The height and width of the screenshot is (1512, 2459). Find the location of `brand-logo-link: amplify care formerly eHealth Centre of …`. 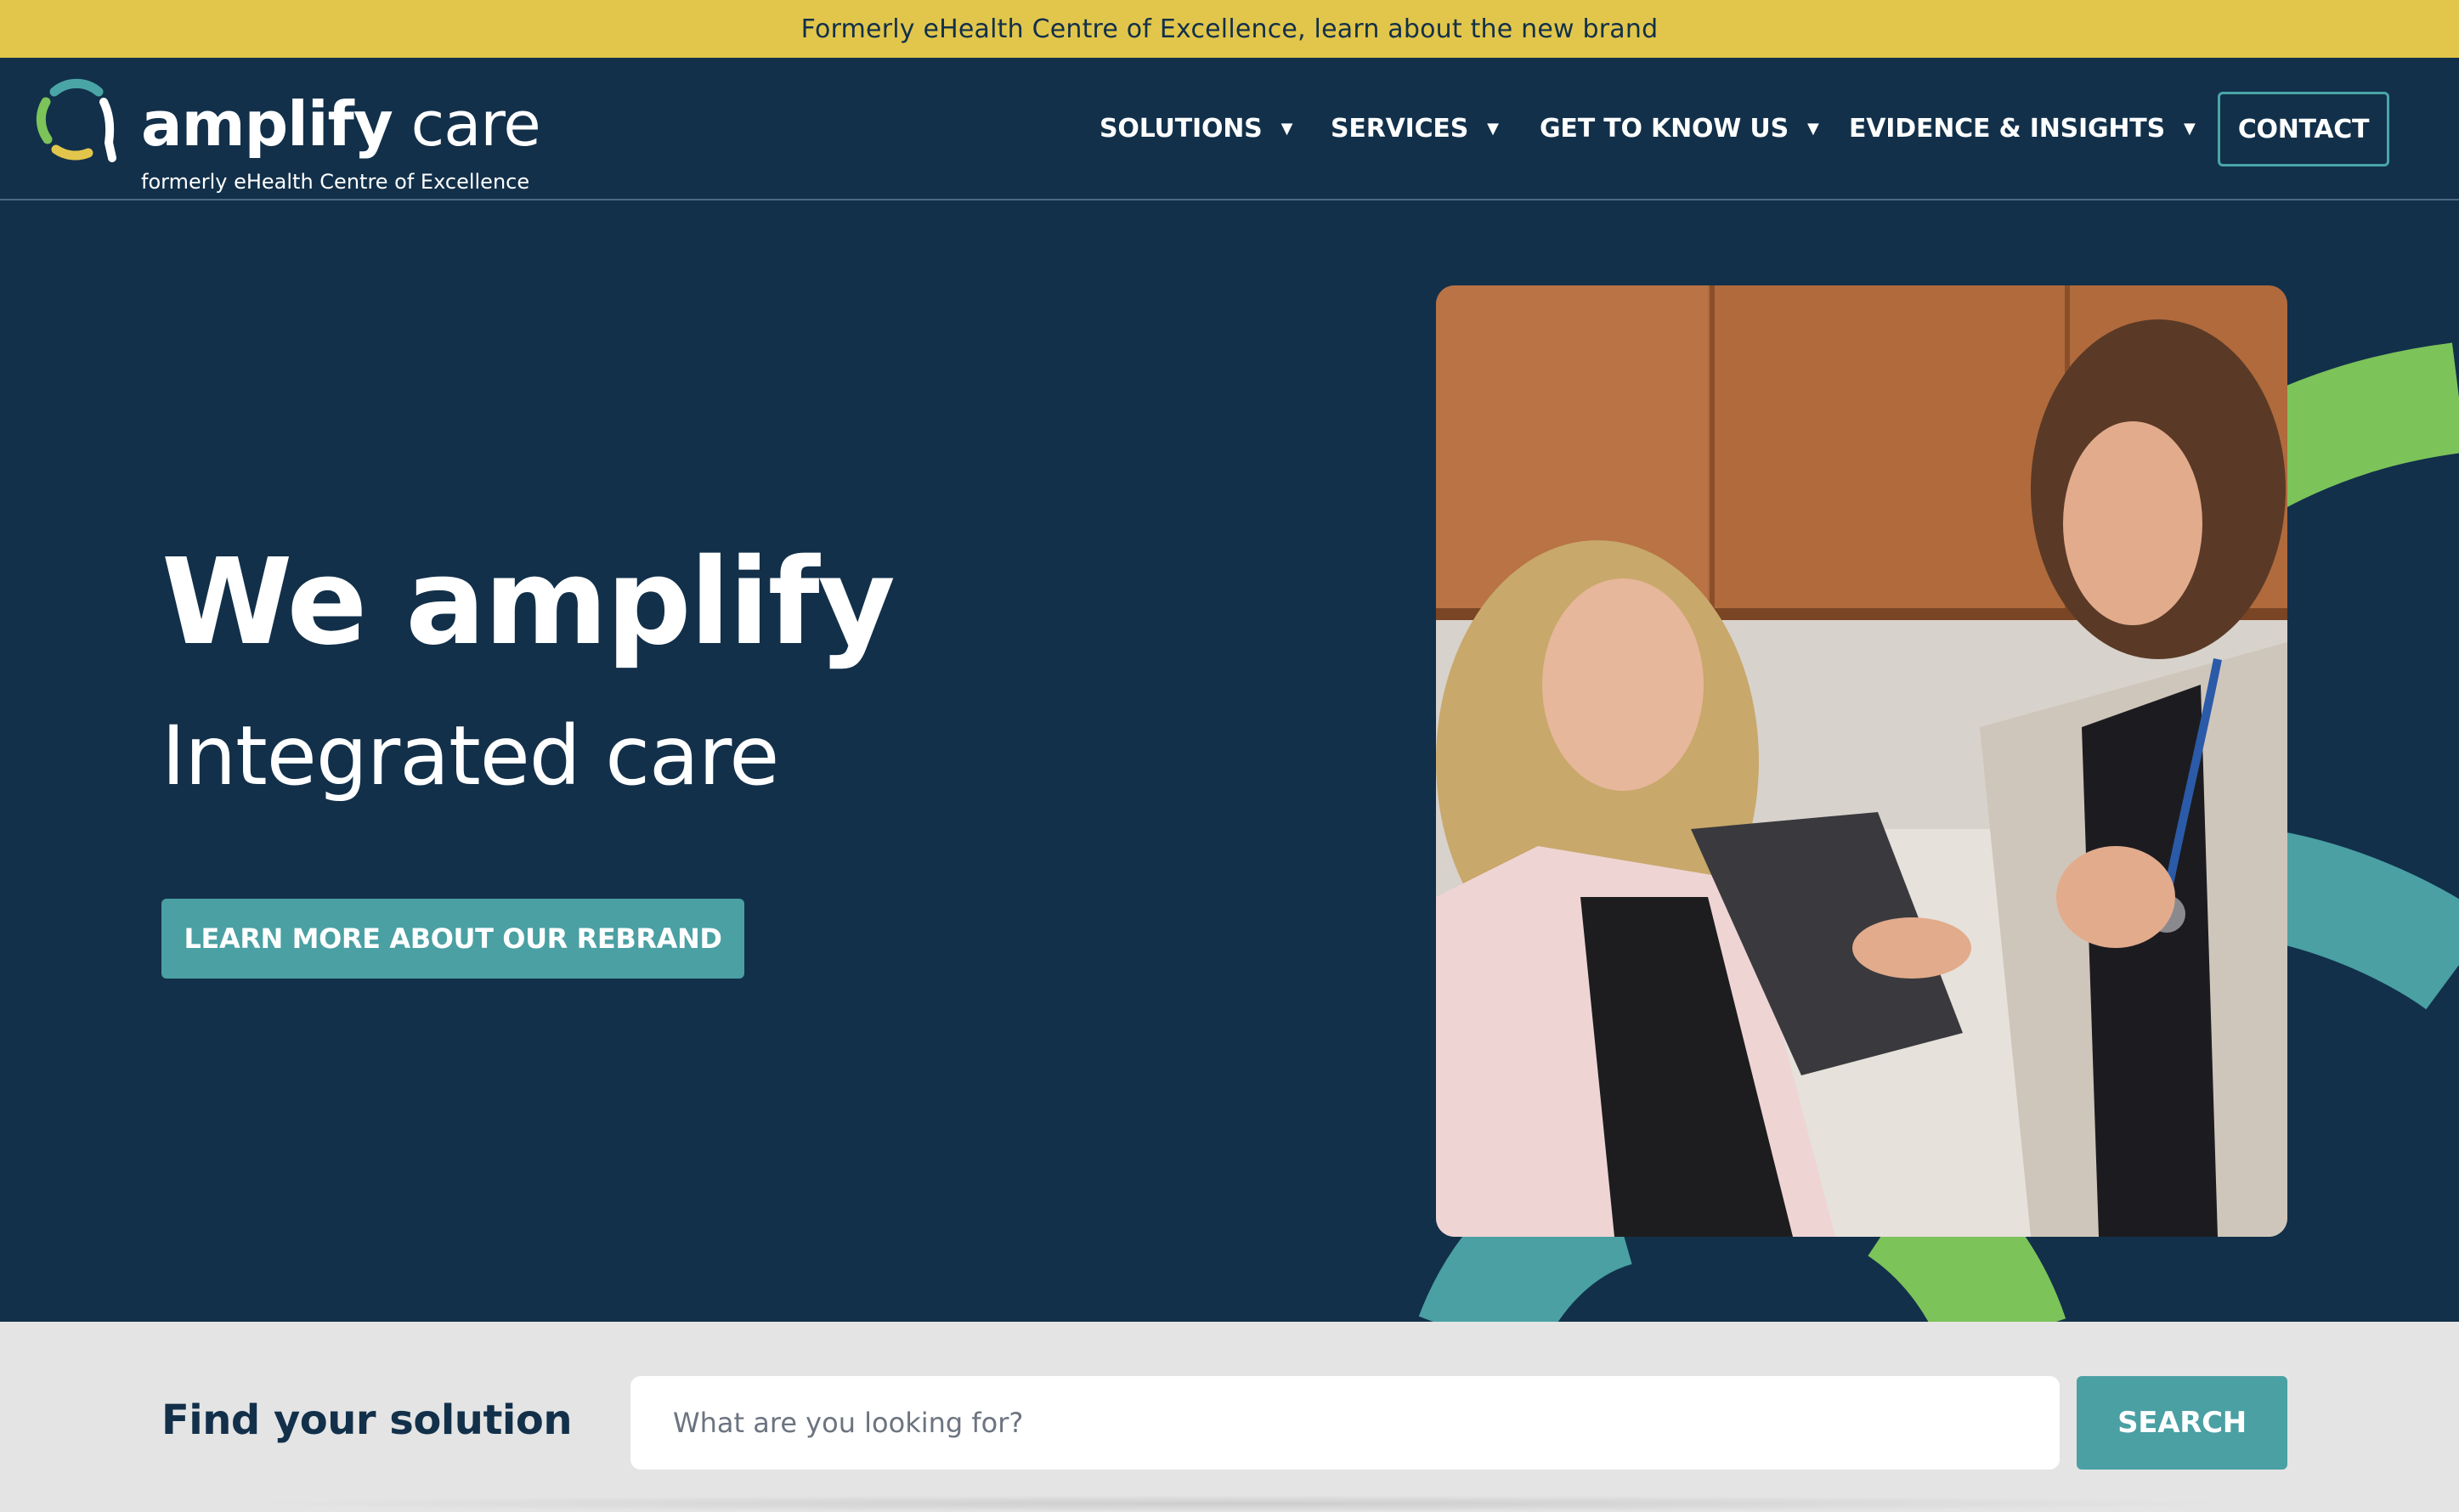

brand-logo-link: amplify care formerly eHealth Centre of … is located at coordinates (286, 134).